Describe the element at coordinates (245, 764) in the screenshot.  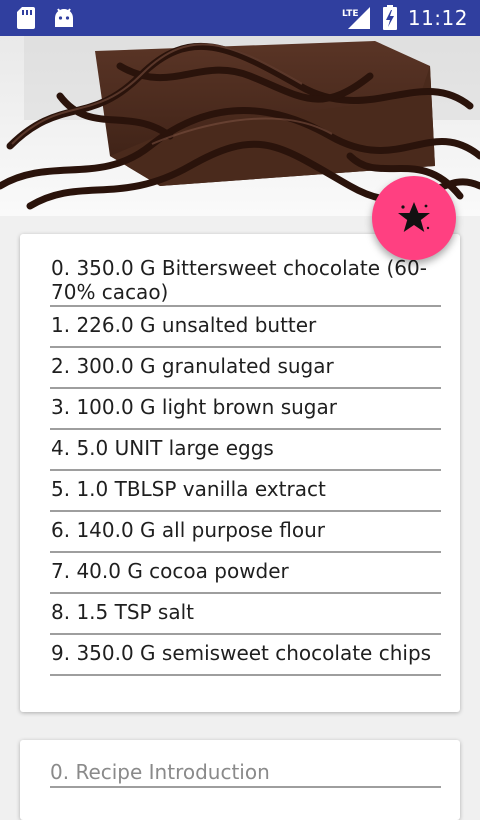
I see `step-item: 0. Recipe Introduction` at that location.